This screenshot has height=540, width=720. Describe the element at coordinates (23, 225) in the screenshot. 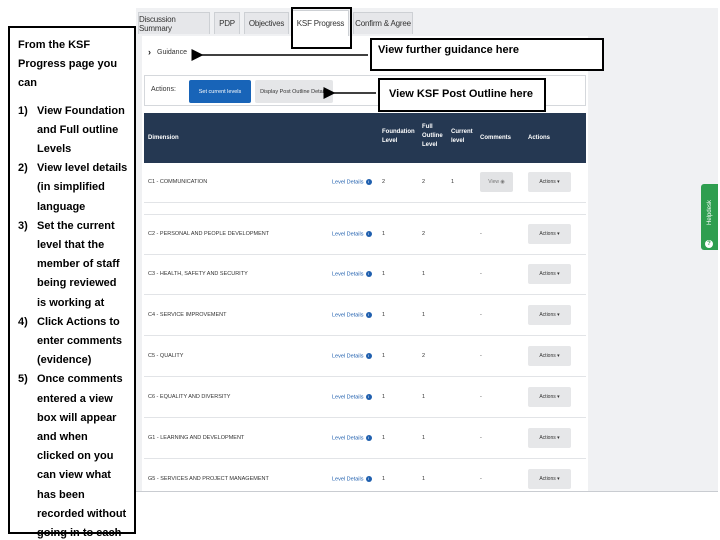

I see `step-number: 3)` at that location.